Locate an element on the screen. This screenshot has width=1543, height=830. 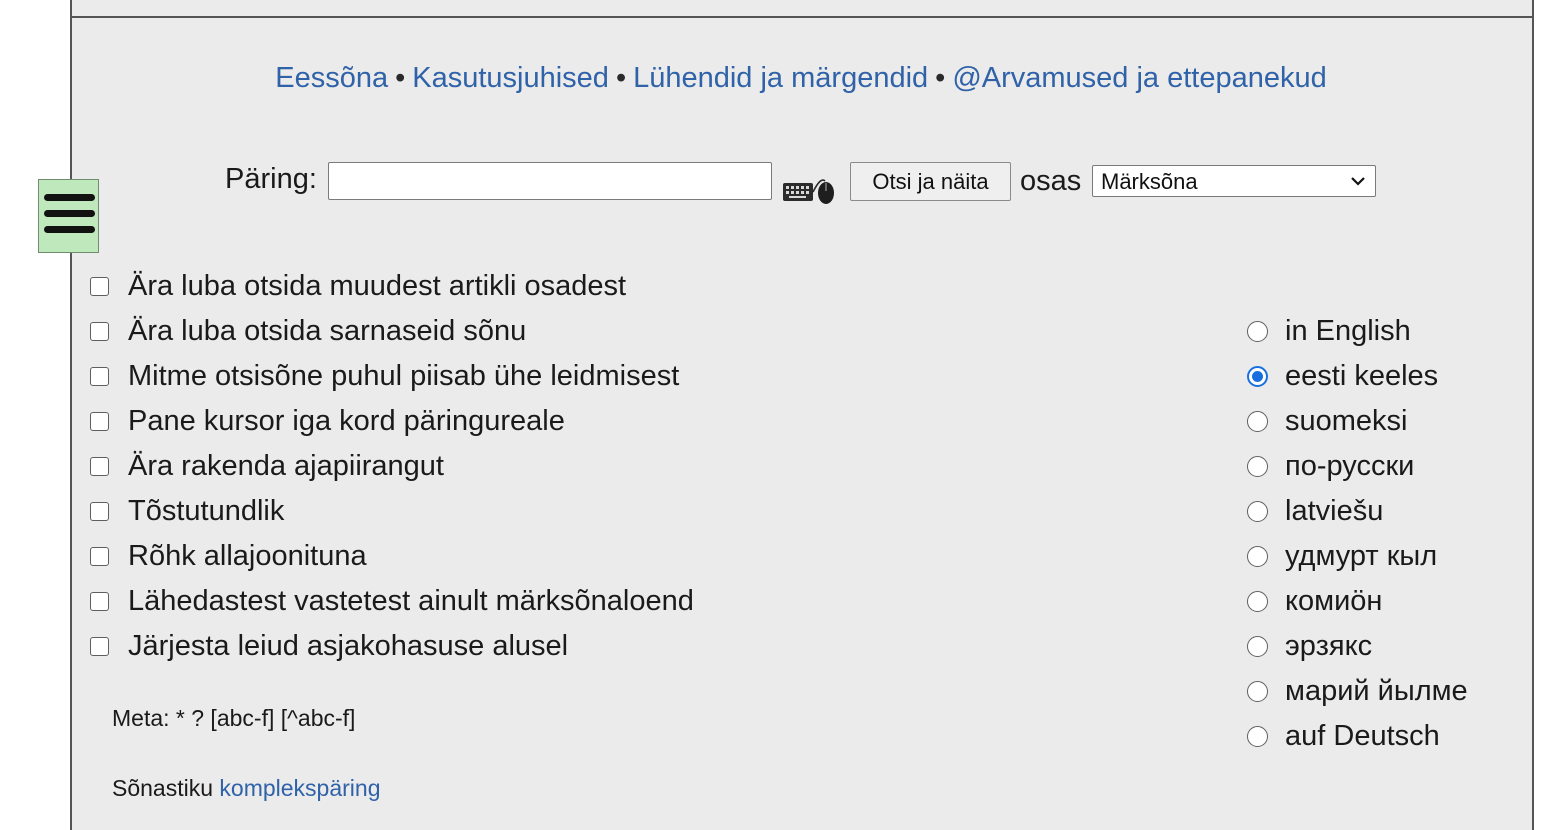
lang-option-udmurt: удмурт кыл is located at coordinates (1357, 556).